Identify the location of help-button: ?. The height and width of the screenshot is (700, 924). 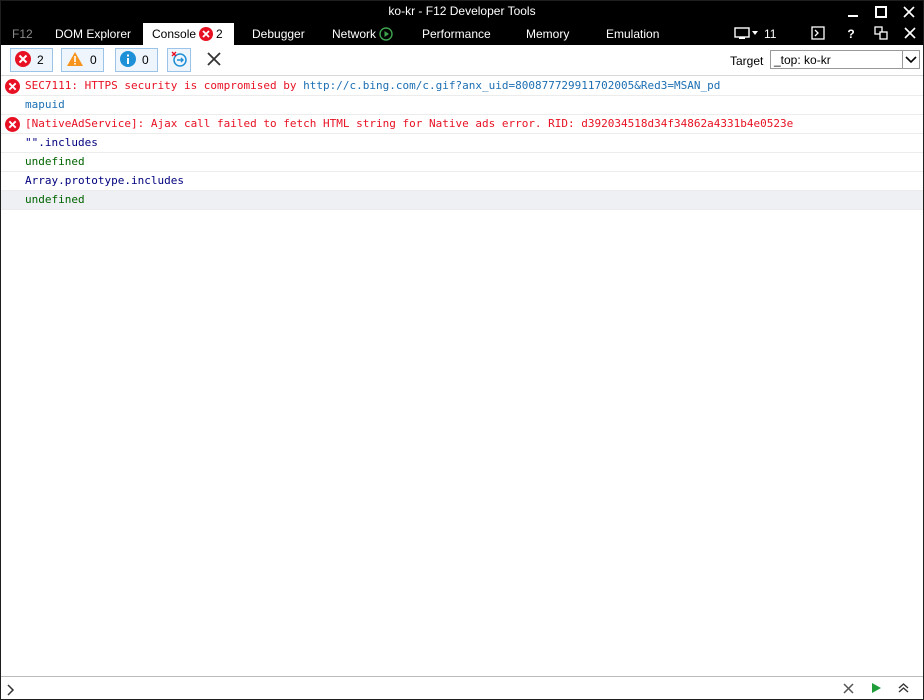
(851, 34).